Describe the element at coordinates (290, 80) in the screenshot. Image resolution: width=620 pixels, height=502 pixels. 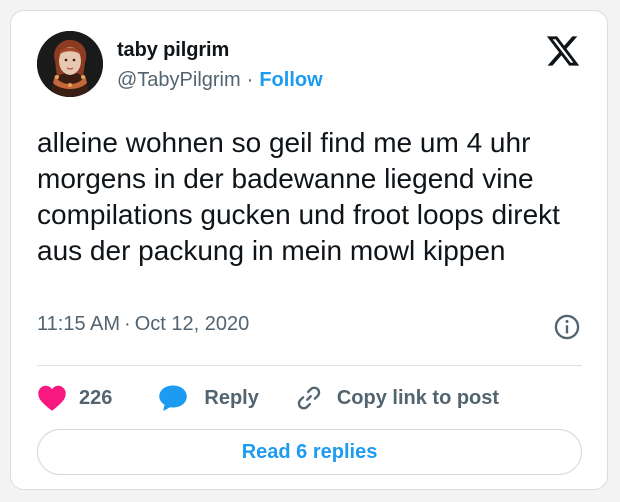
I see `follow-button: Follow` at that location.